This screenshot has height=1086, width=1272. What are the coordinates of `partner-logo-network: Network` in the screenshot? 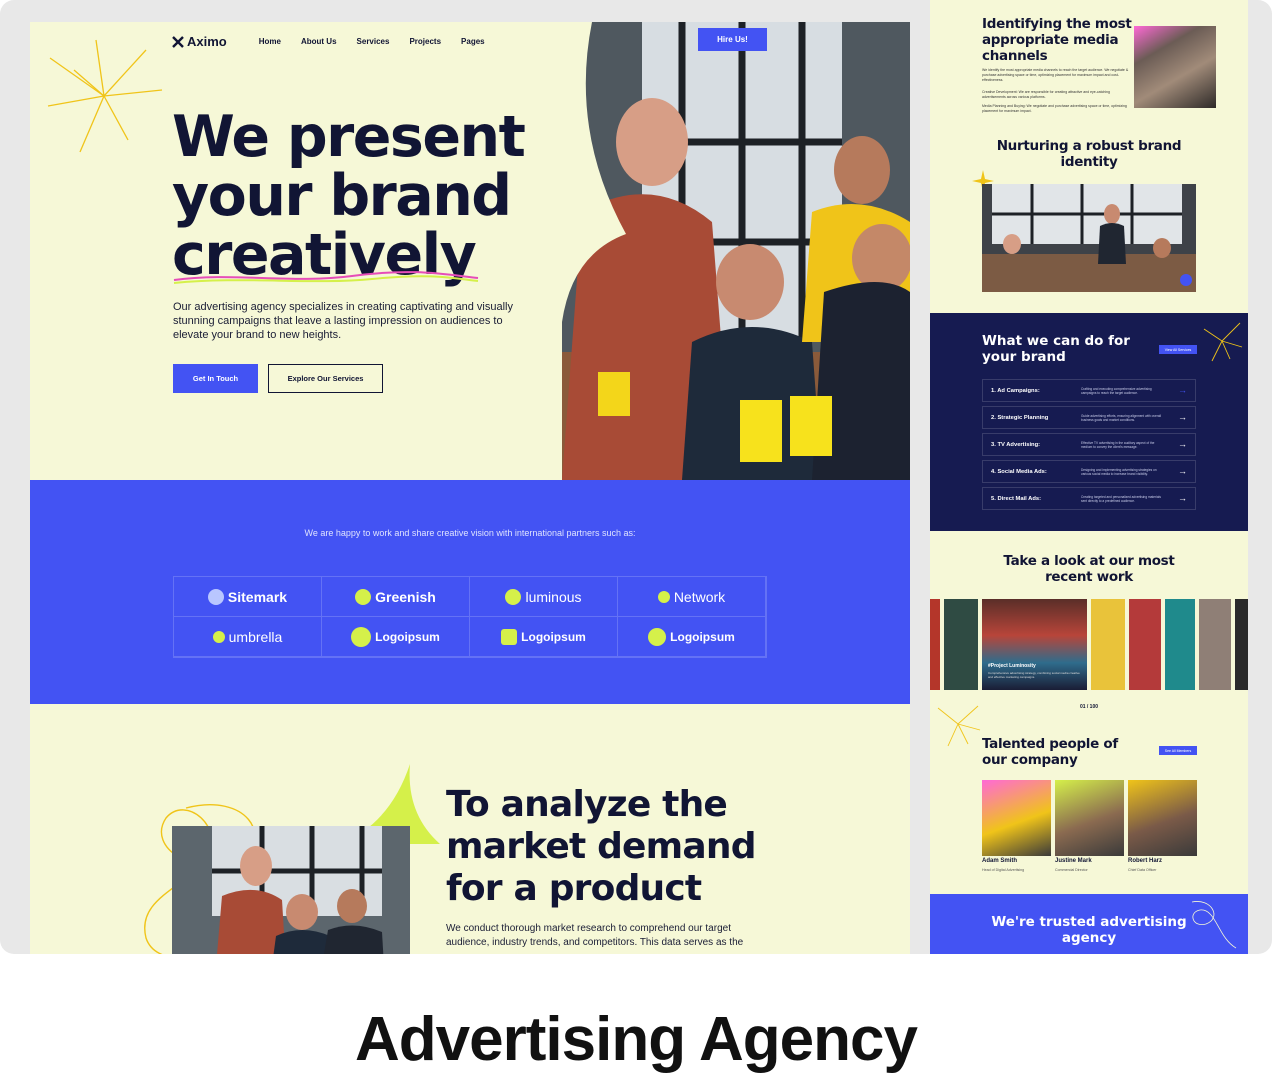 It's located at (692, 597).